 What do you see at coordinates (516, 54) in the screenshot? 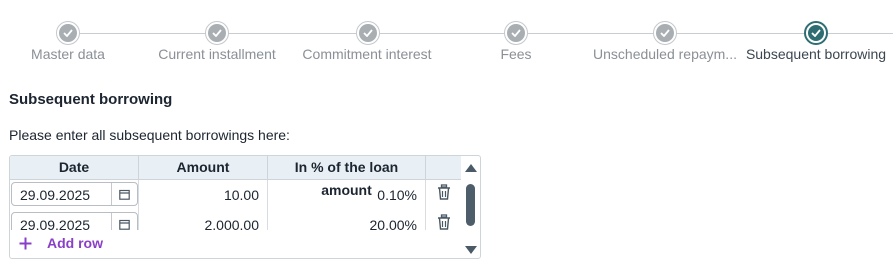
I see `step-label: Fees` at bounding box center [516, 54].